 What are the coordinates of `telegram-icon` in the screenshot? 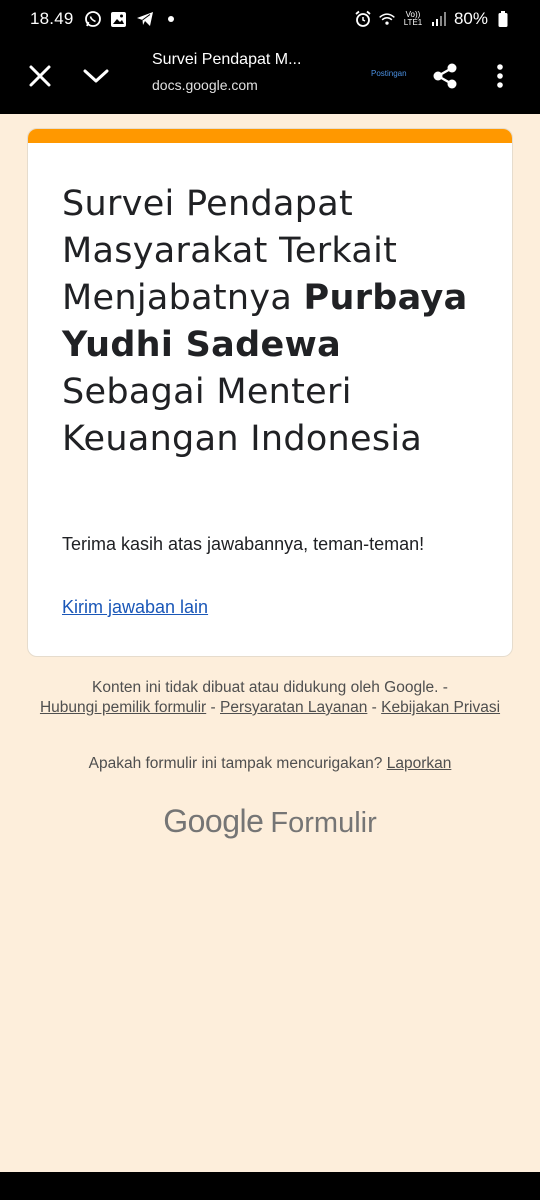 It's located at (145, 19).